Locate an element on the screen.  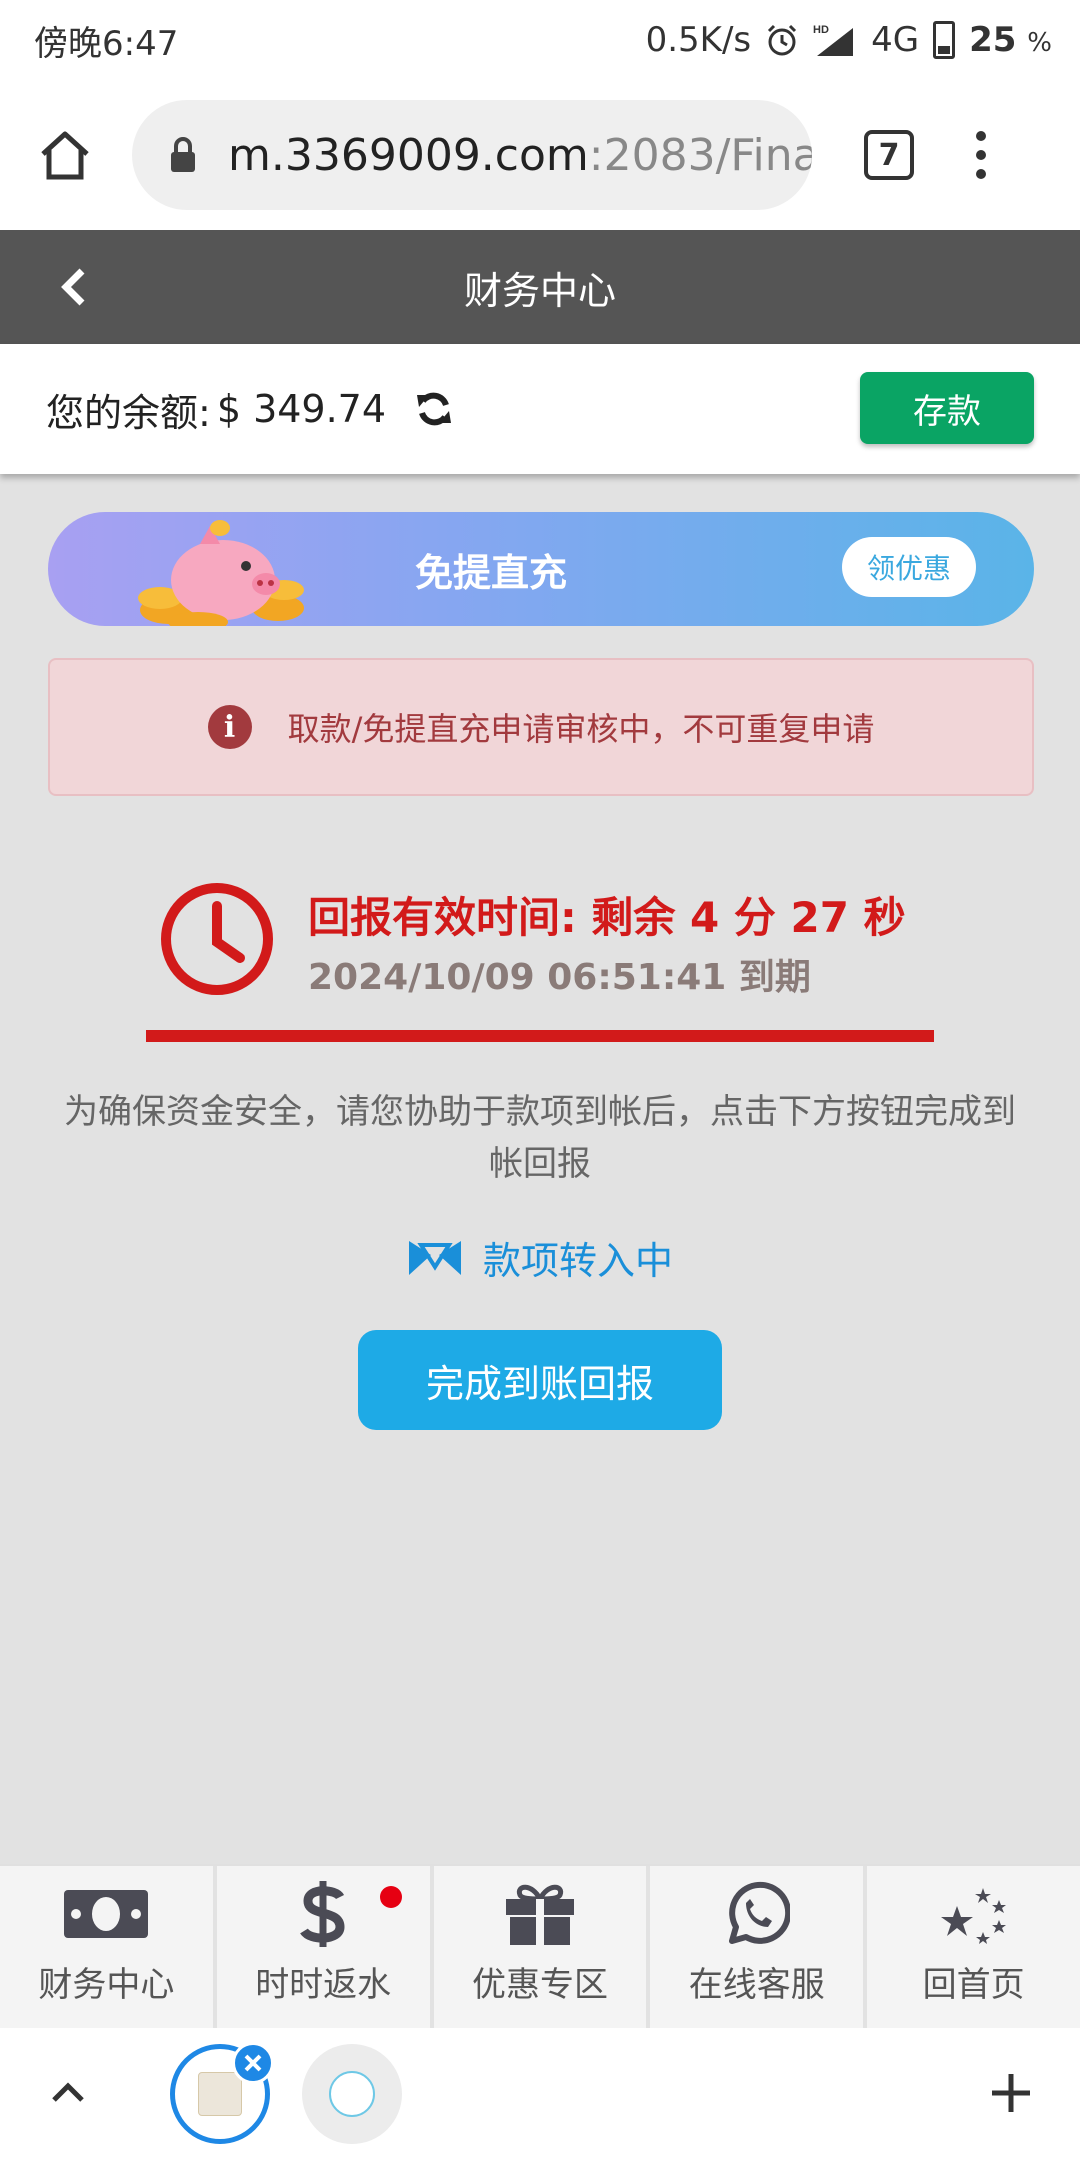
balance-value: $ 349.74 is located at coordinates (301, 409).